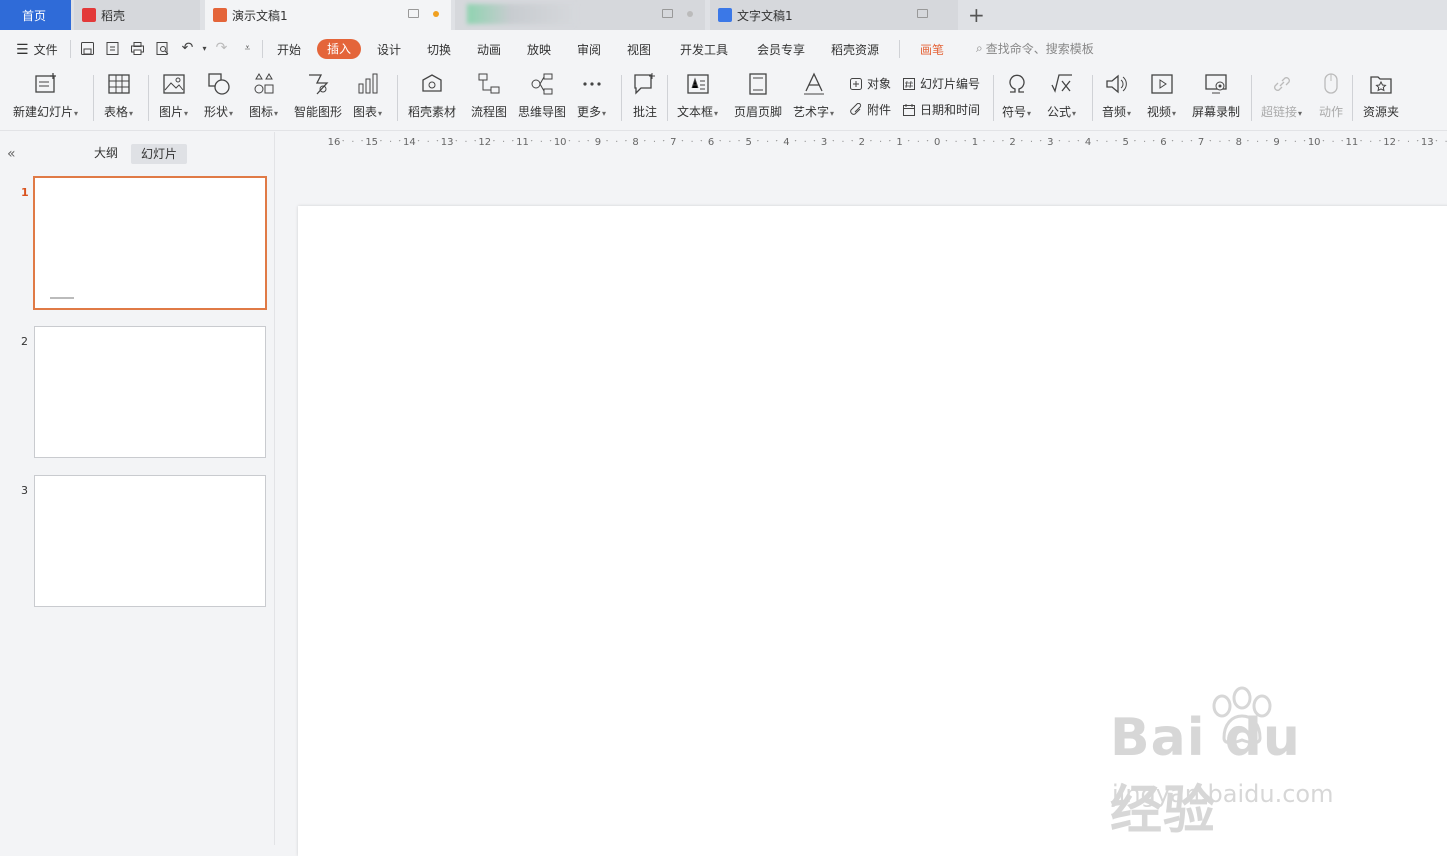  What do you see at coordinates (1035, 48) in the screenshot?
I see `command-search: ⌕ 查找命令、搜索模板` at bounding box center [1035, 48].